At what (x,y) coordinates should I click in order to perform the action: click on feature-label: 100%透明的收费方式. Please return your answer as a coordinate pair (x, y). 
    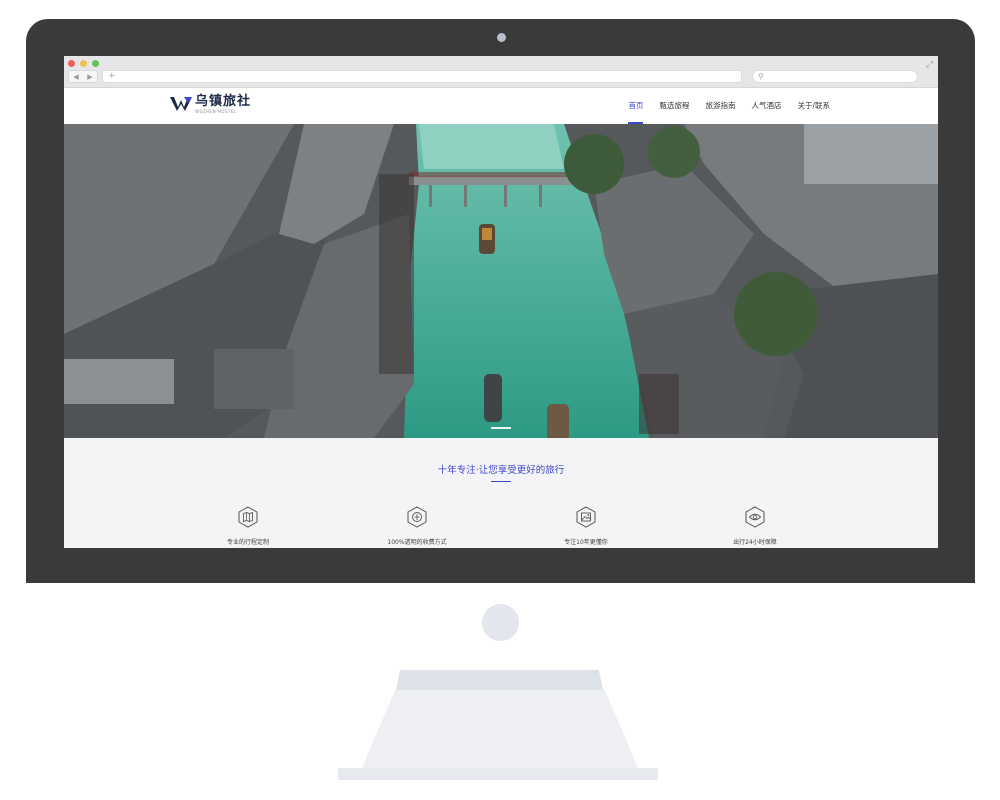
    Looking at the image, I should click on (417, 542).